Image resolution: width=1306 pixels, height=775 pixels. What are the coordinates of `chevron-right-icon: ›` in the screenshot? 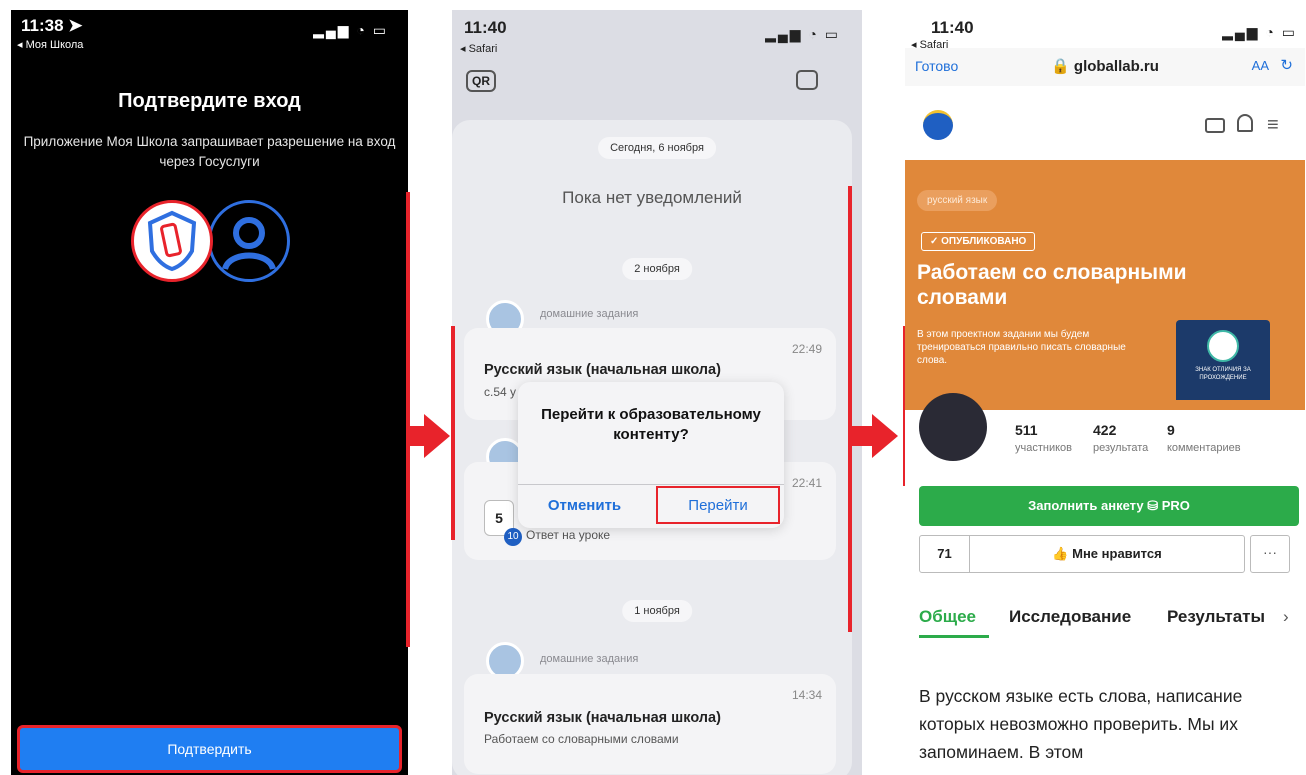 It's located at (1286, 617).